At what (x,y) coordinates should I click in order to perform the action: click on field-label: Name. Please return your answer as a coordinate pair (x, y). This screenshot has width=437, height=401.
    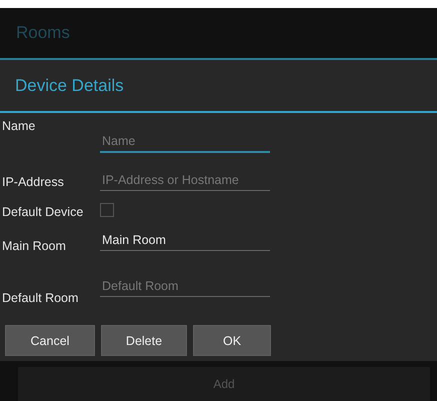
    Looking at the image, I should click on (19, 127).